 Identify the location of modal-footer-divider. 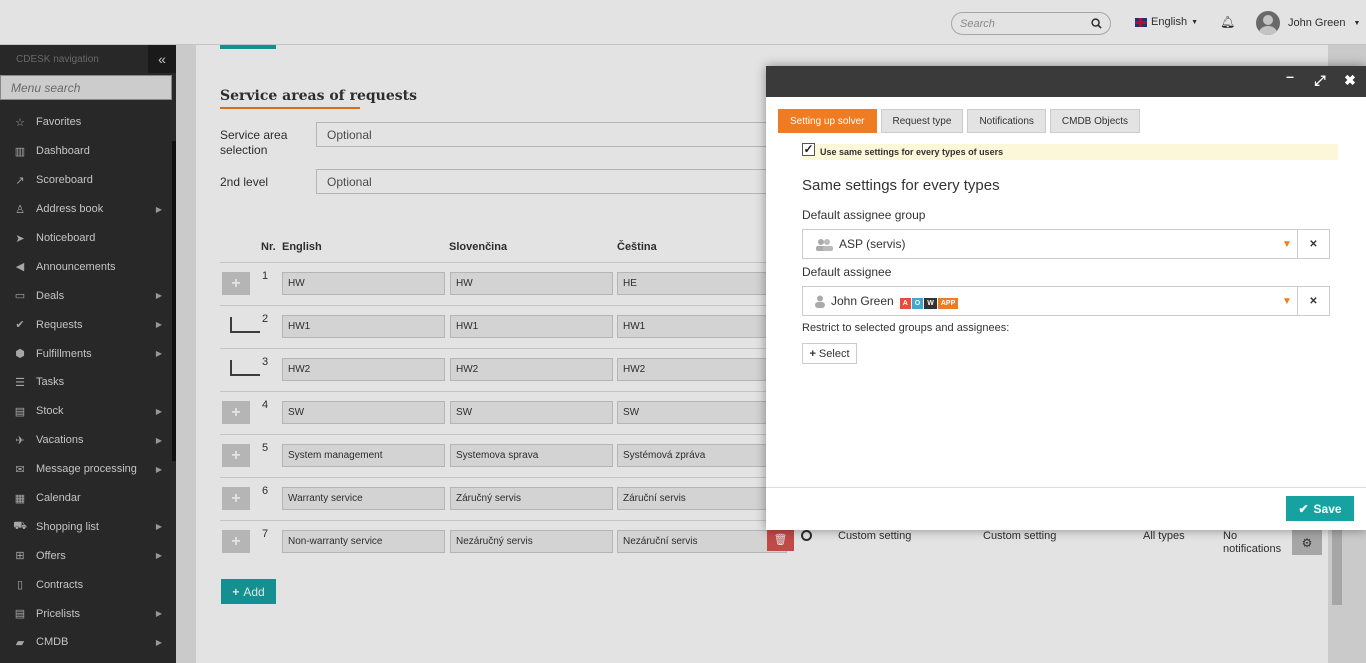
(1066, 487).